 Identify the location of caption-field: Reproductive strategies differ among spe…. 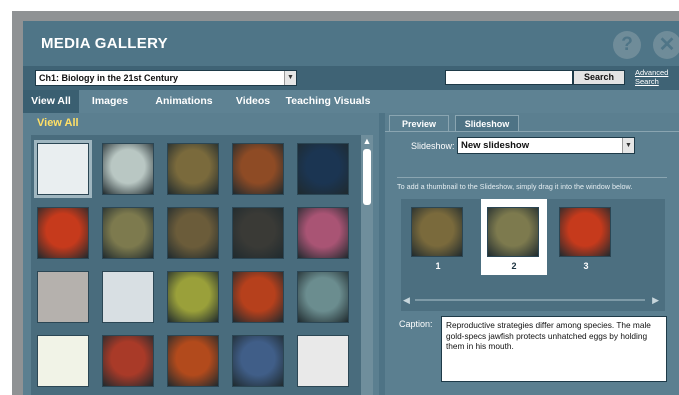
(554, 349).